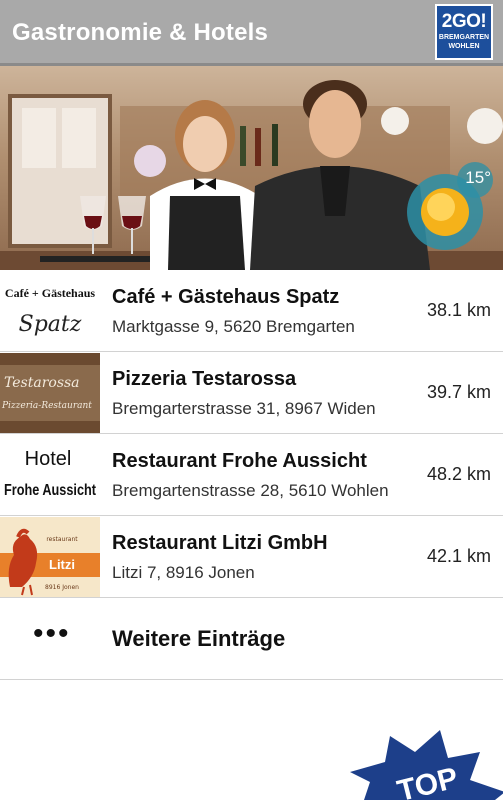 Image resolution: width=503 pixels, height=800 pixels. I want to click on thumb-line-1: Testarossa, so click(42, 383).